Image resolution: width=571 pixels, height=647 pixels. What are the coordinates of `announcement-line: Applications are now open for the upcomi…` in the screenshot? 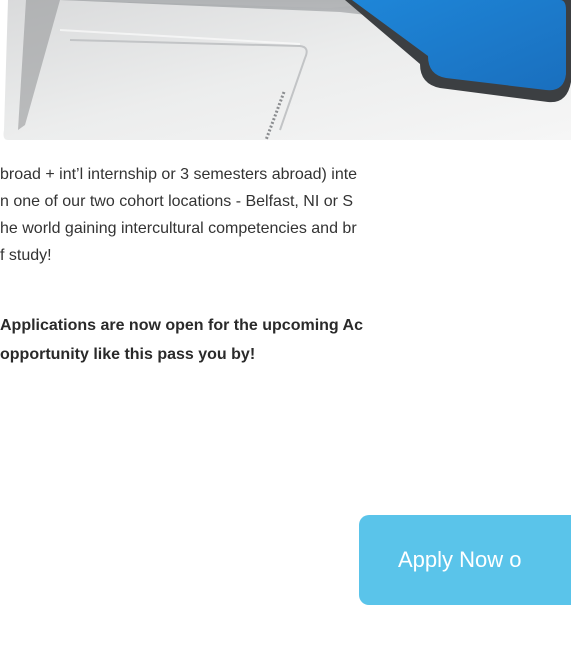 It's located at (181, 325).